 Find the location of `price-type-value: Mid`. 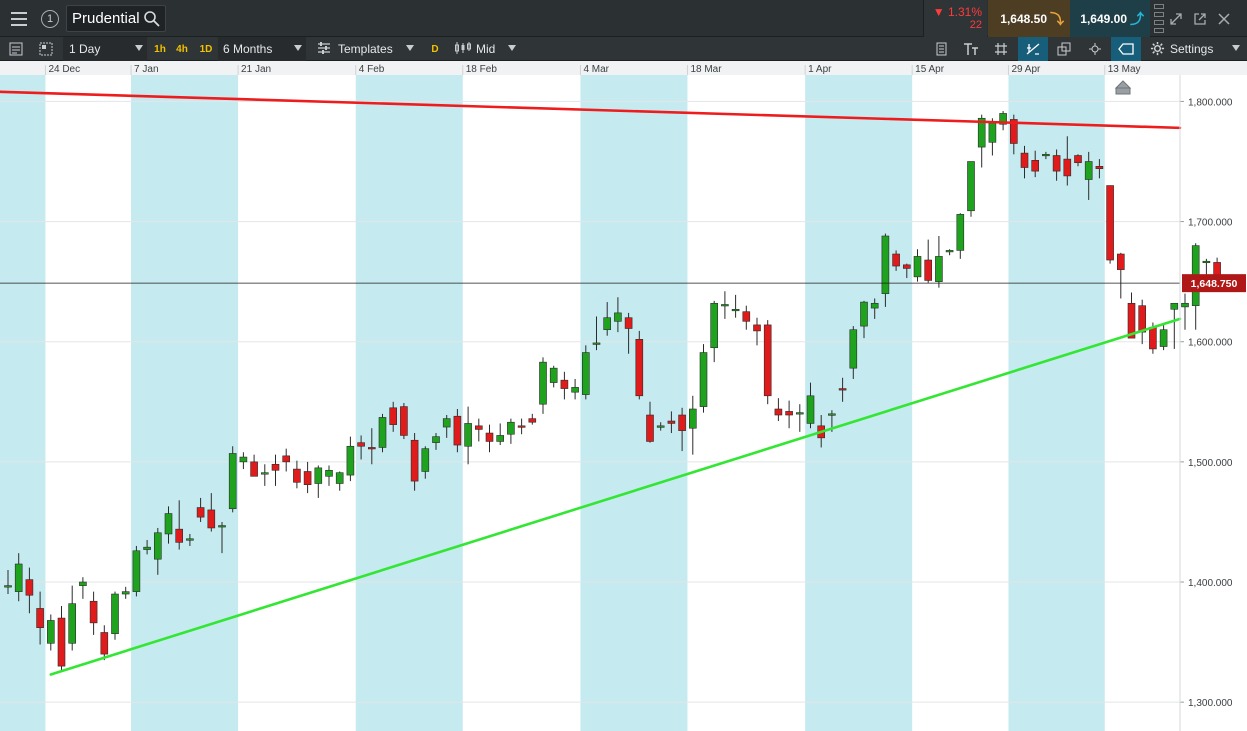

price-type-value: Mid is located at coordinates (486, 49).